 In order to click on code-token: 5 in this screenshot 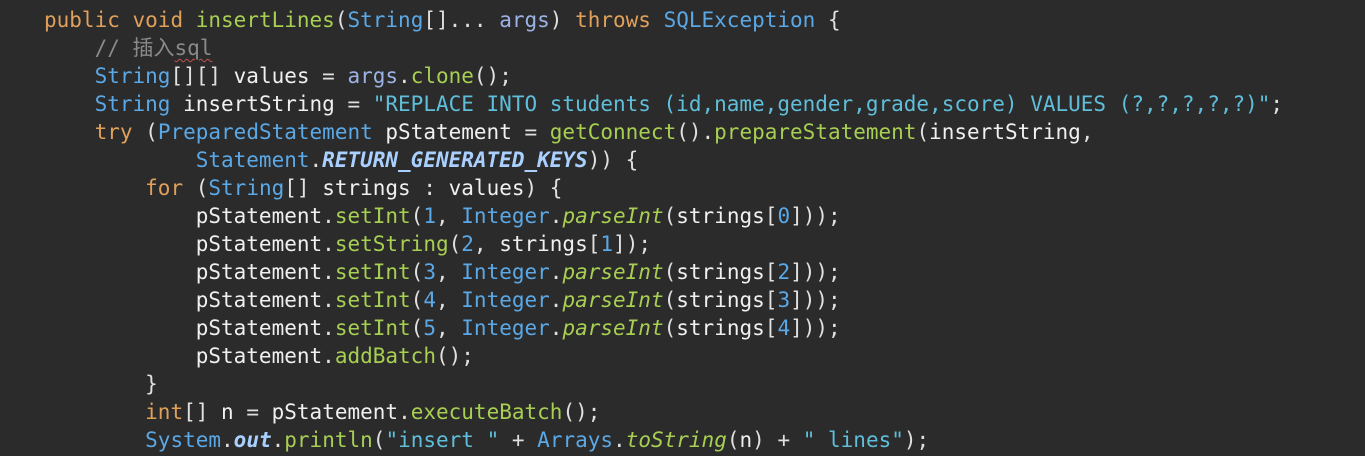, I will do `click(429, 328)`.